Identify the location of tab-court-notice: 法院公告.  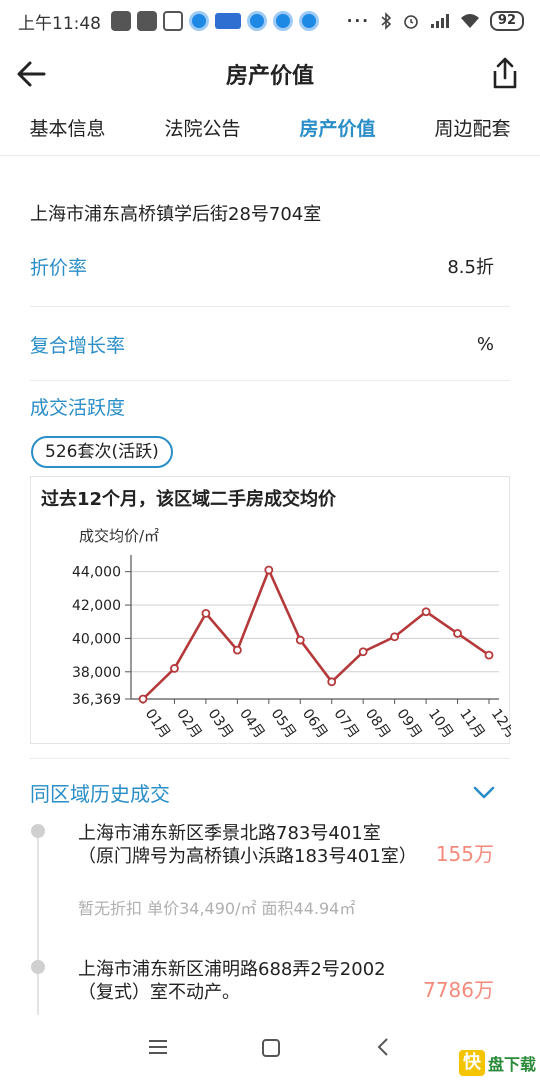
(202, 130).